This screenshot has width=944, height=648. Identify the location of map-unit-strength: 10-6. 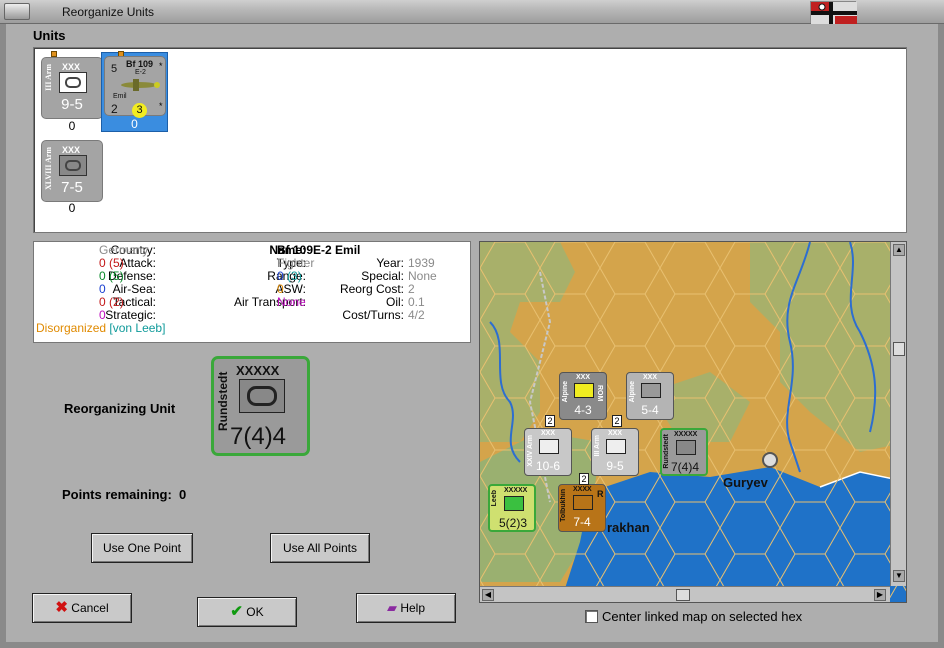
(548, 466).